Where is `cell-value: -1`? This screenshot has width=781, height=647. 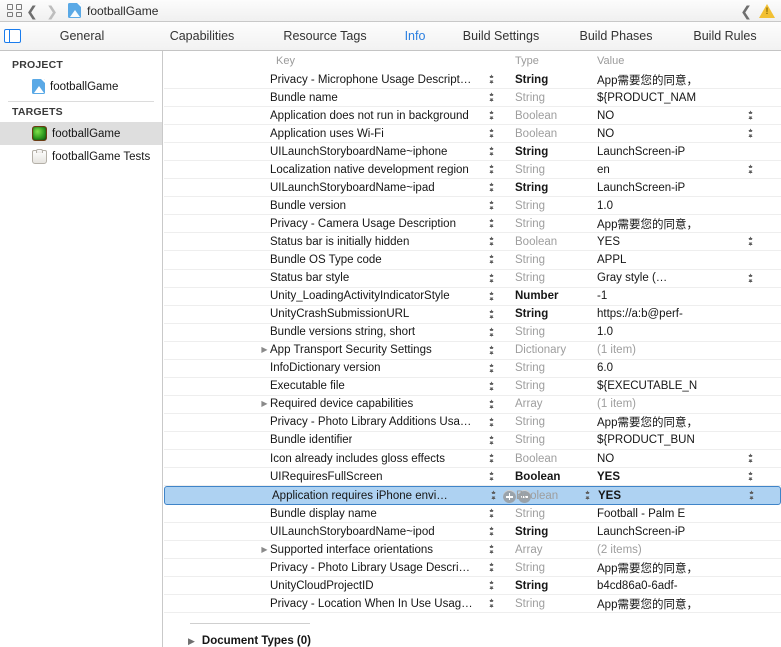
cell-value: -1 is located at coordinates (689, 296).